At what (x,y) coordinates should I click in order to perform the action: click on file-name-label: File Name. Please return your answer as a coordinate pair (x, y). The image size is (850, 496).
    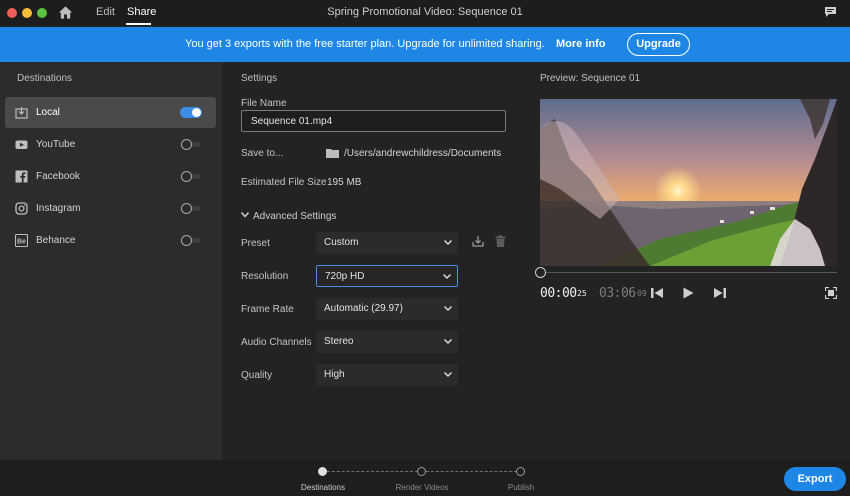
    Looking at the image, I should click on (264, 103).